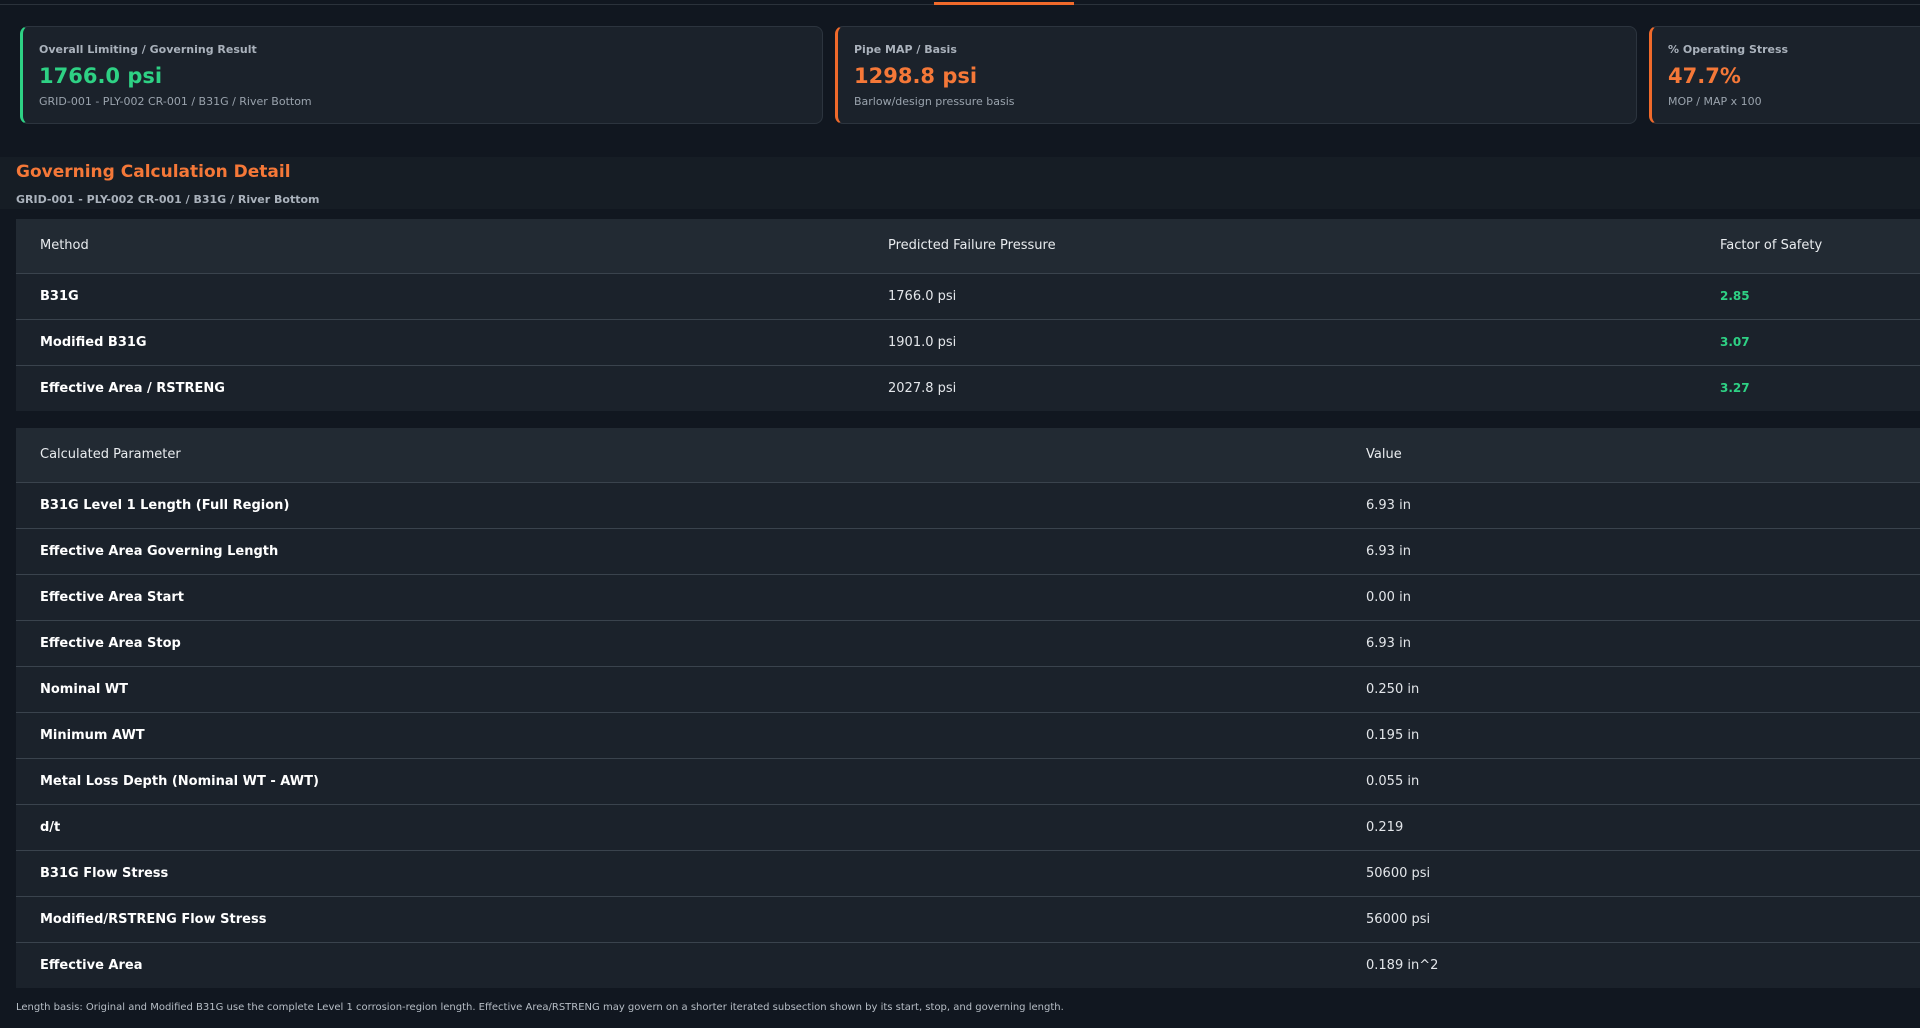 The image size is (1920, 1028). Describe the element at coordinates (968, 735) in the screenshot. I see `table-row: Minimum AWT 0.195 in` at that location.